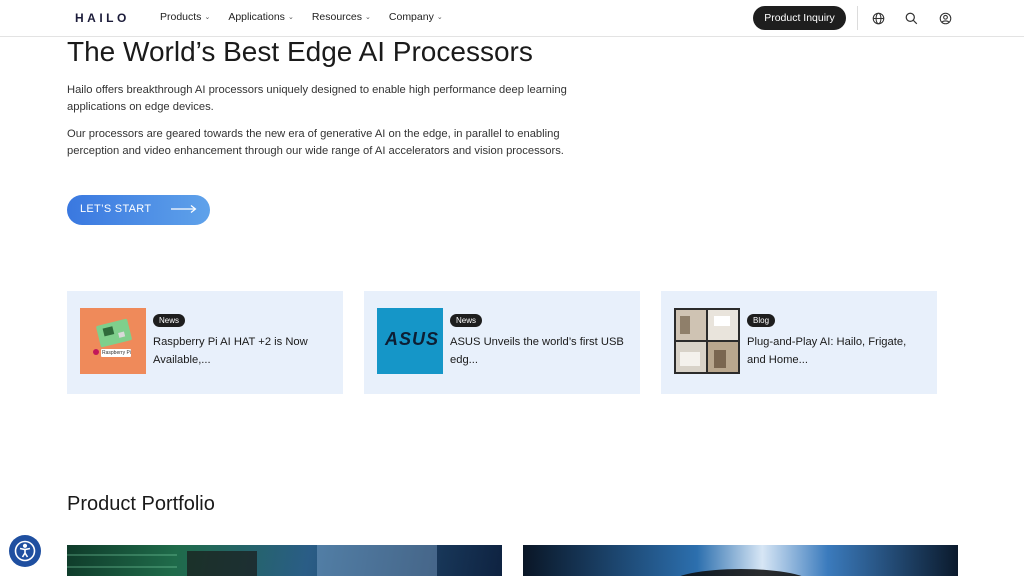  Describe the element at coordinates (911, 18) in the screenshot. I see `search-icon` at that location.